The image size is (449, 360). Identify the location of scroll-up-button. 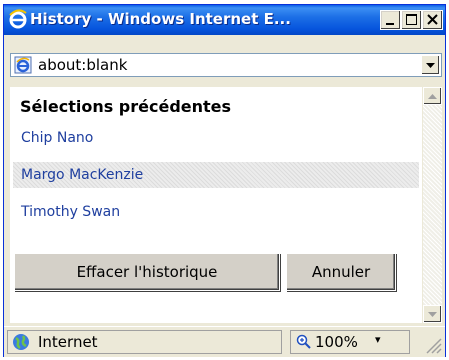
(432, 96).